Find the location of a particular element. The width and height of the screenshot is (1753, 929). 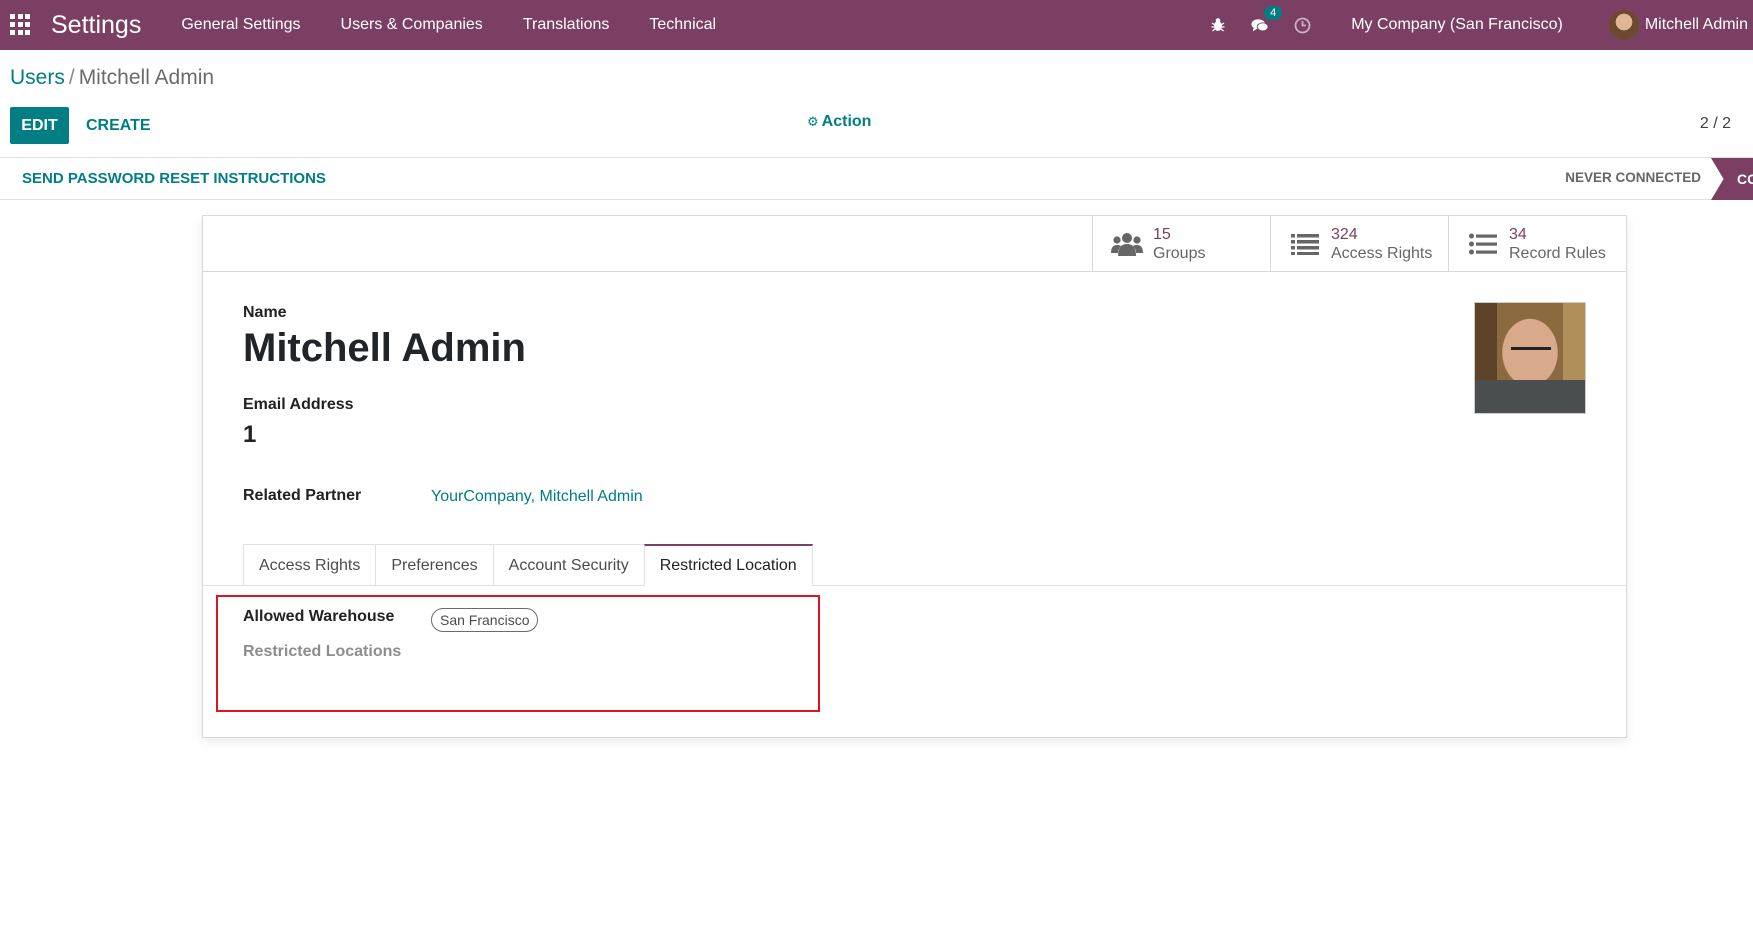

pager: 2 / 2 is located at coordinates (1715, 124).